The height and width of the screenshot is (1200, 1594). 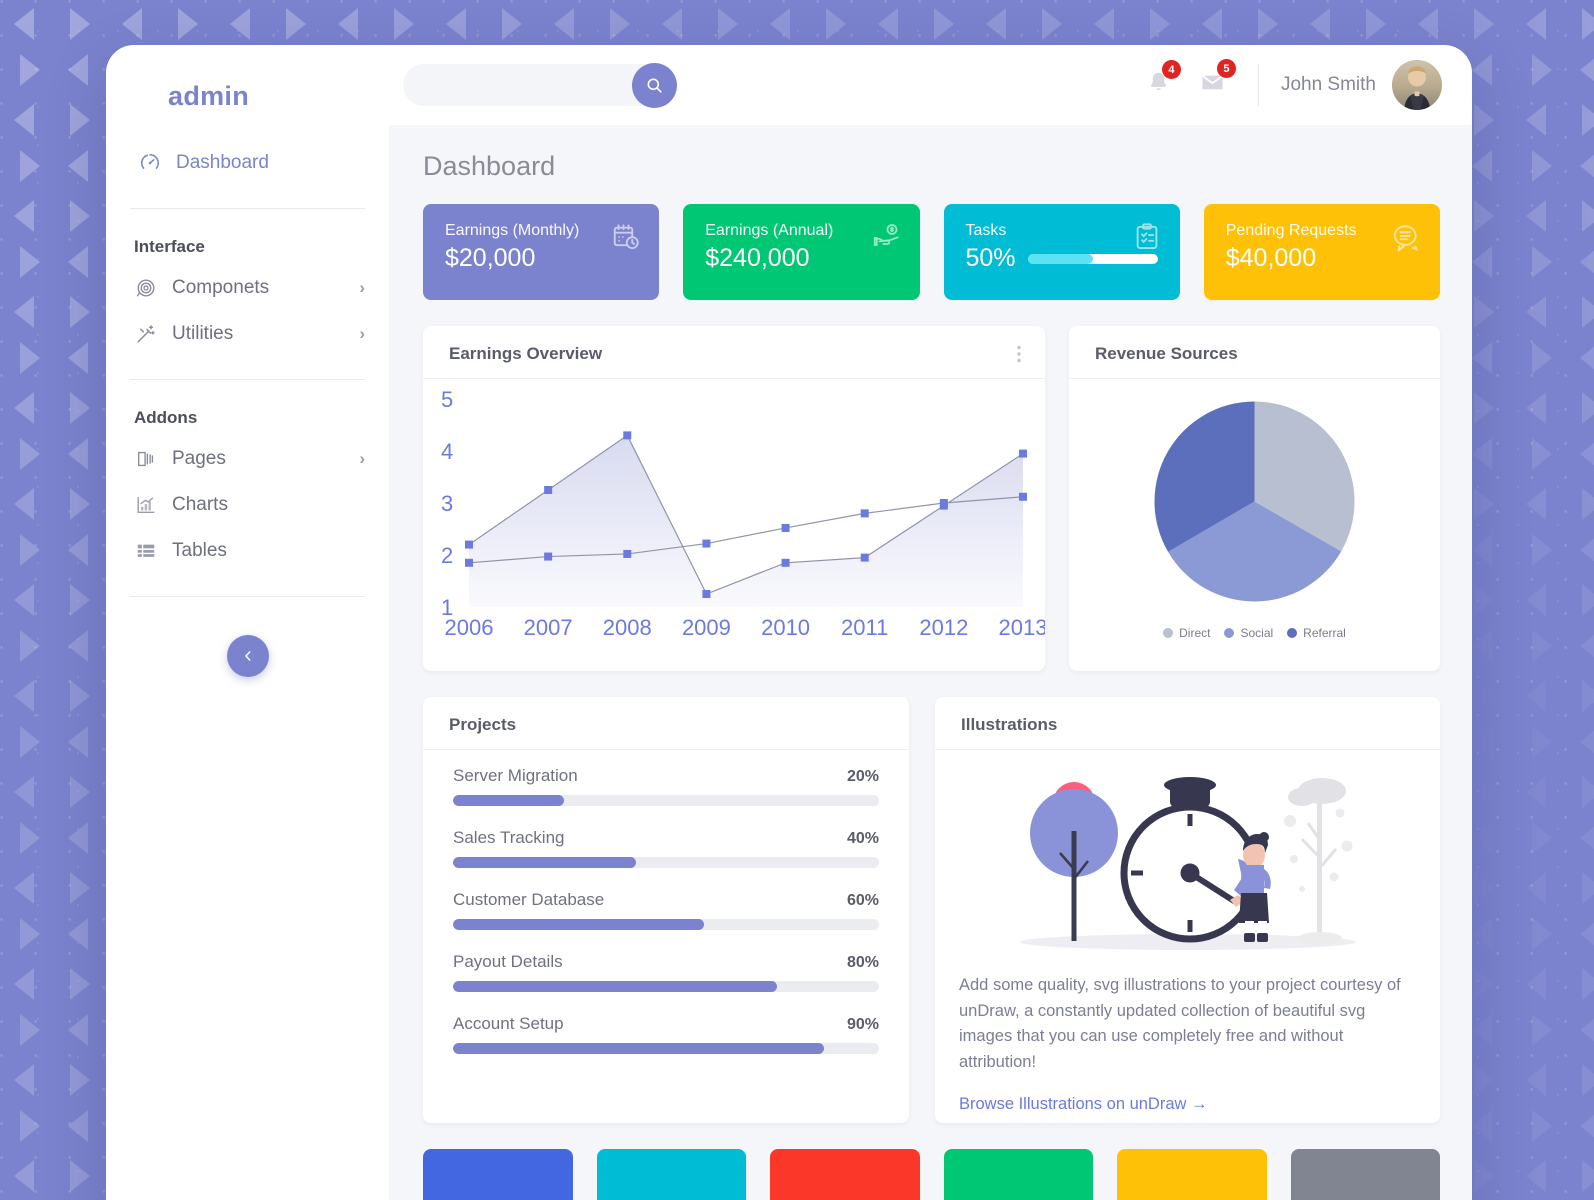 What do you see at coordinates (169, 246) in the screenshot?
I see `sidebar-heading-interface: Interface` at bounding box center [169, 246].